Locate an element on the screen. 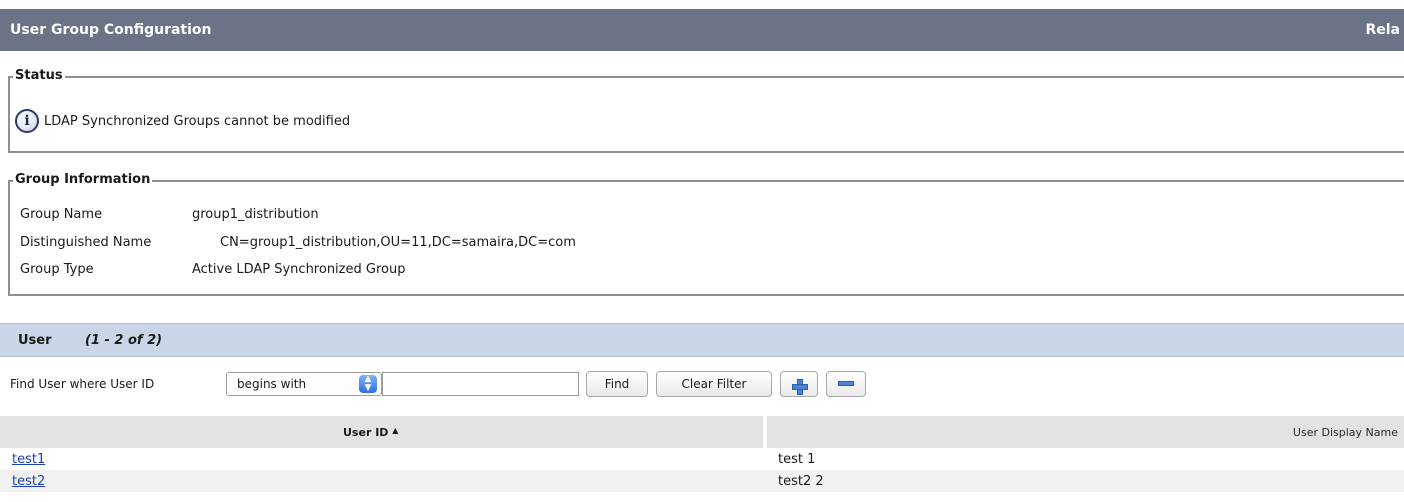 The image size is (1404, 502). plus-icon is located at coordinates (800, 387).